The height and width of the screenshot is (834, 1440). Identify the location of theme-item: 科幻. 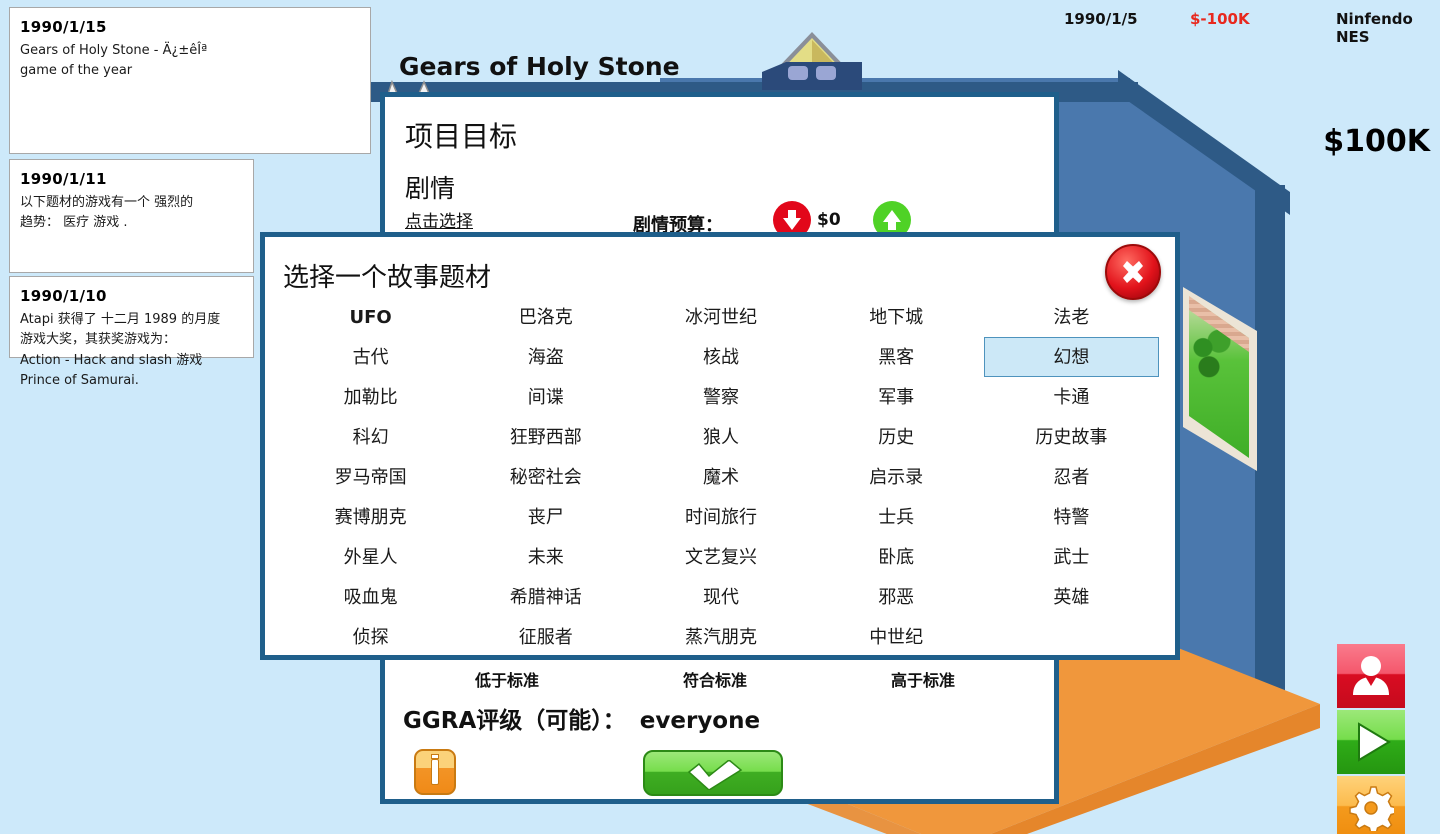
(370, 437).